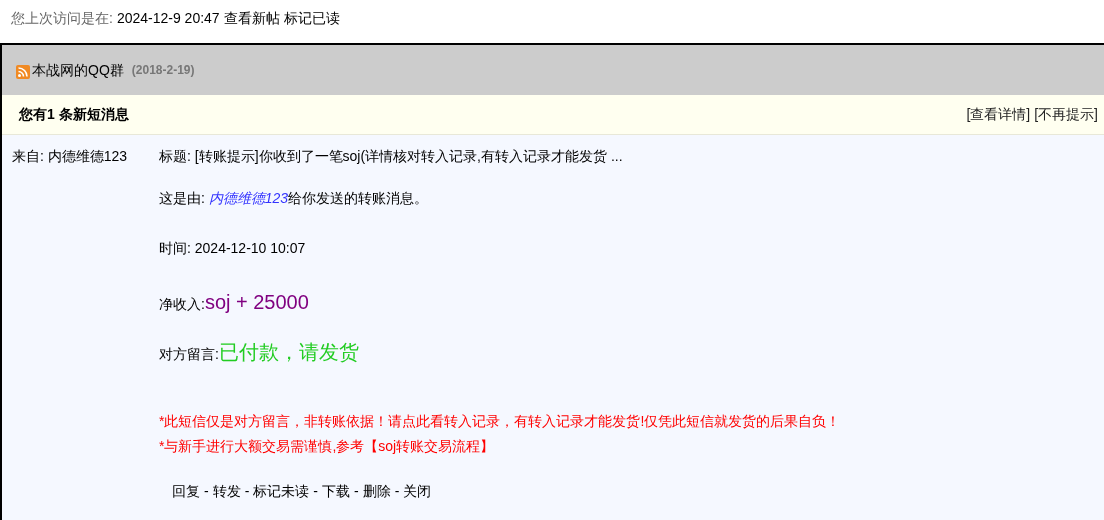 Image resolution: width=1104 pixels, height=520 pixels. Describe the element at coordinates (62, 18) in the screenshot. I see `last-visit-label: 您上次访问是在:` at that location.